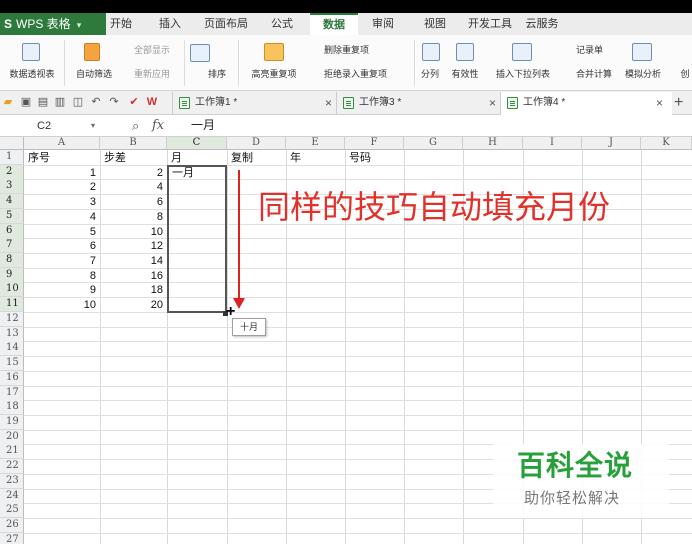 The width and height of the screenshot is (692, 544). I want to click on col-header-b: B, so click(133, 143).